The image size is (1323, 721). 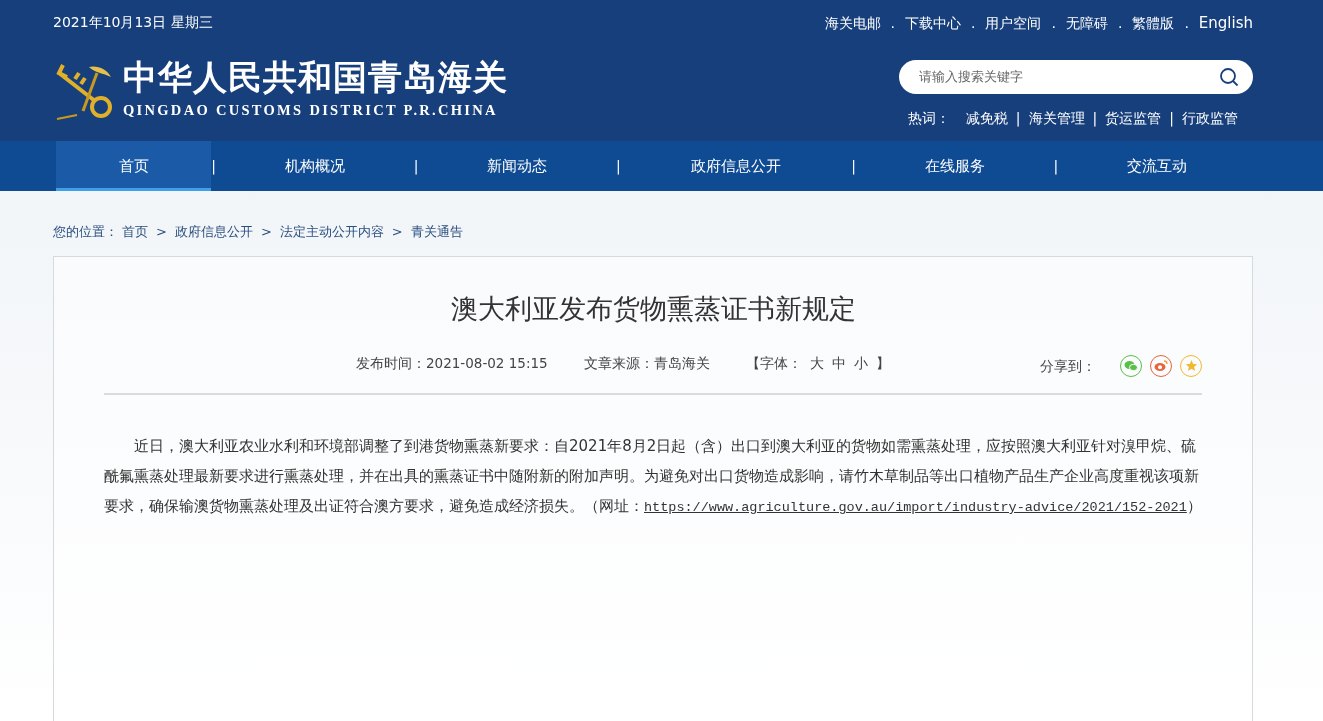 What do you see at coordinates (933, 23) in the screenshot?
I see `top-link: 下载中心` at bounding box center [933, 23].